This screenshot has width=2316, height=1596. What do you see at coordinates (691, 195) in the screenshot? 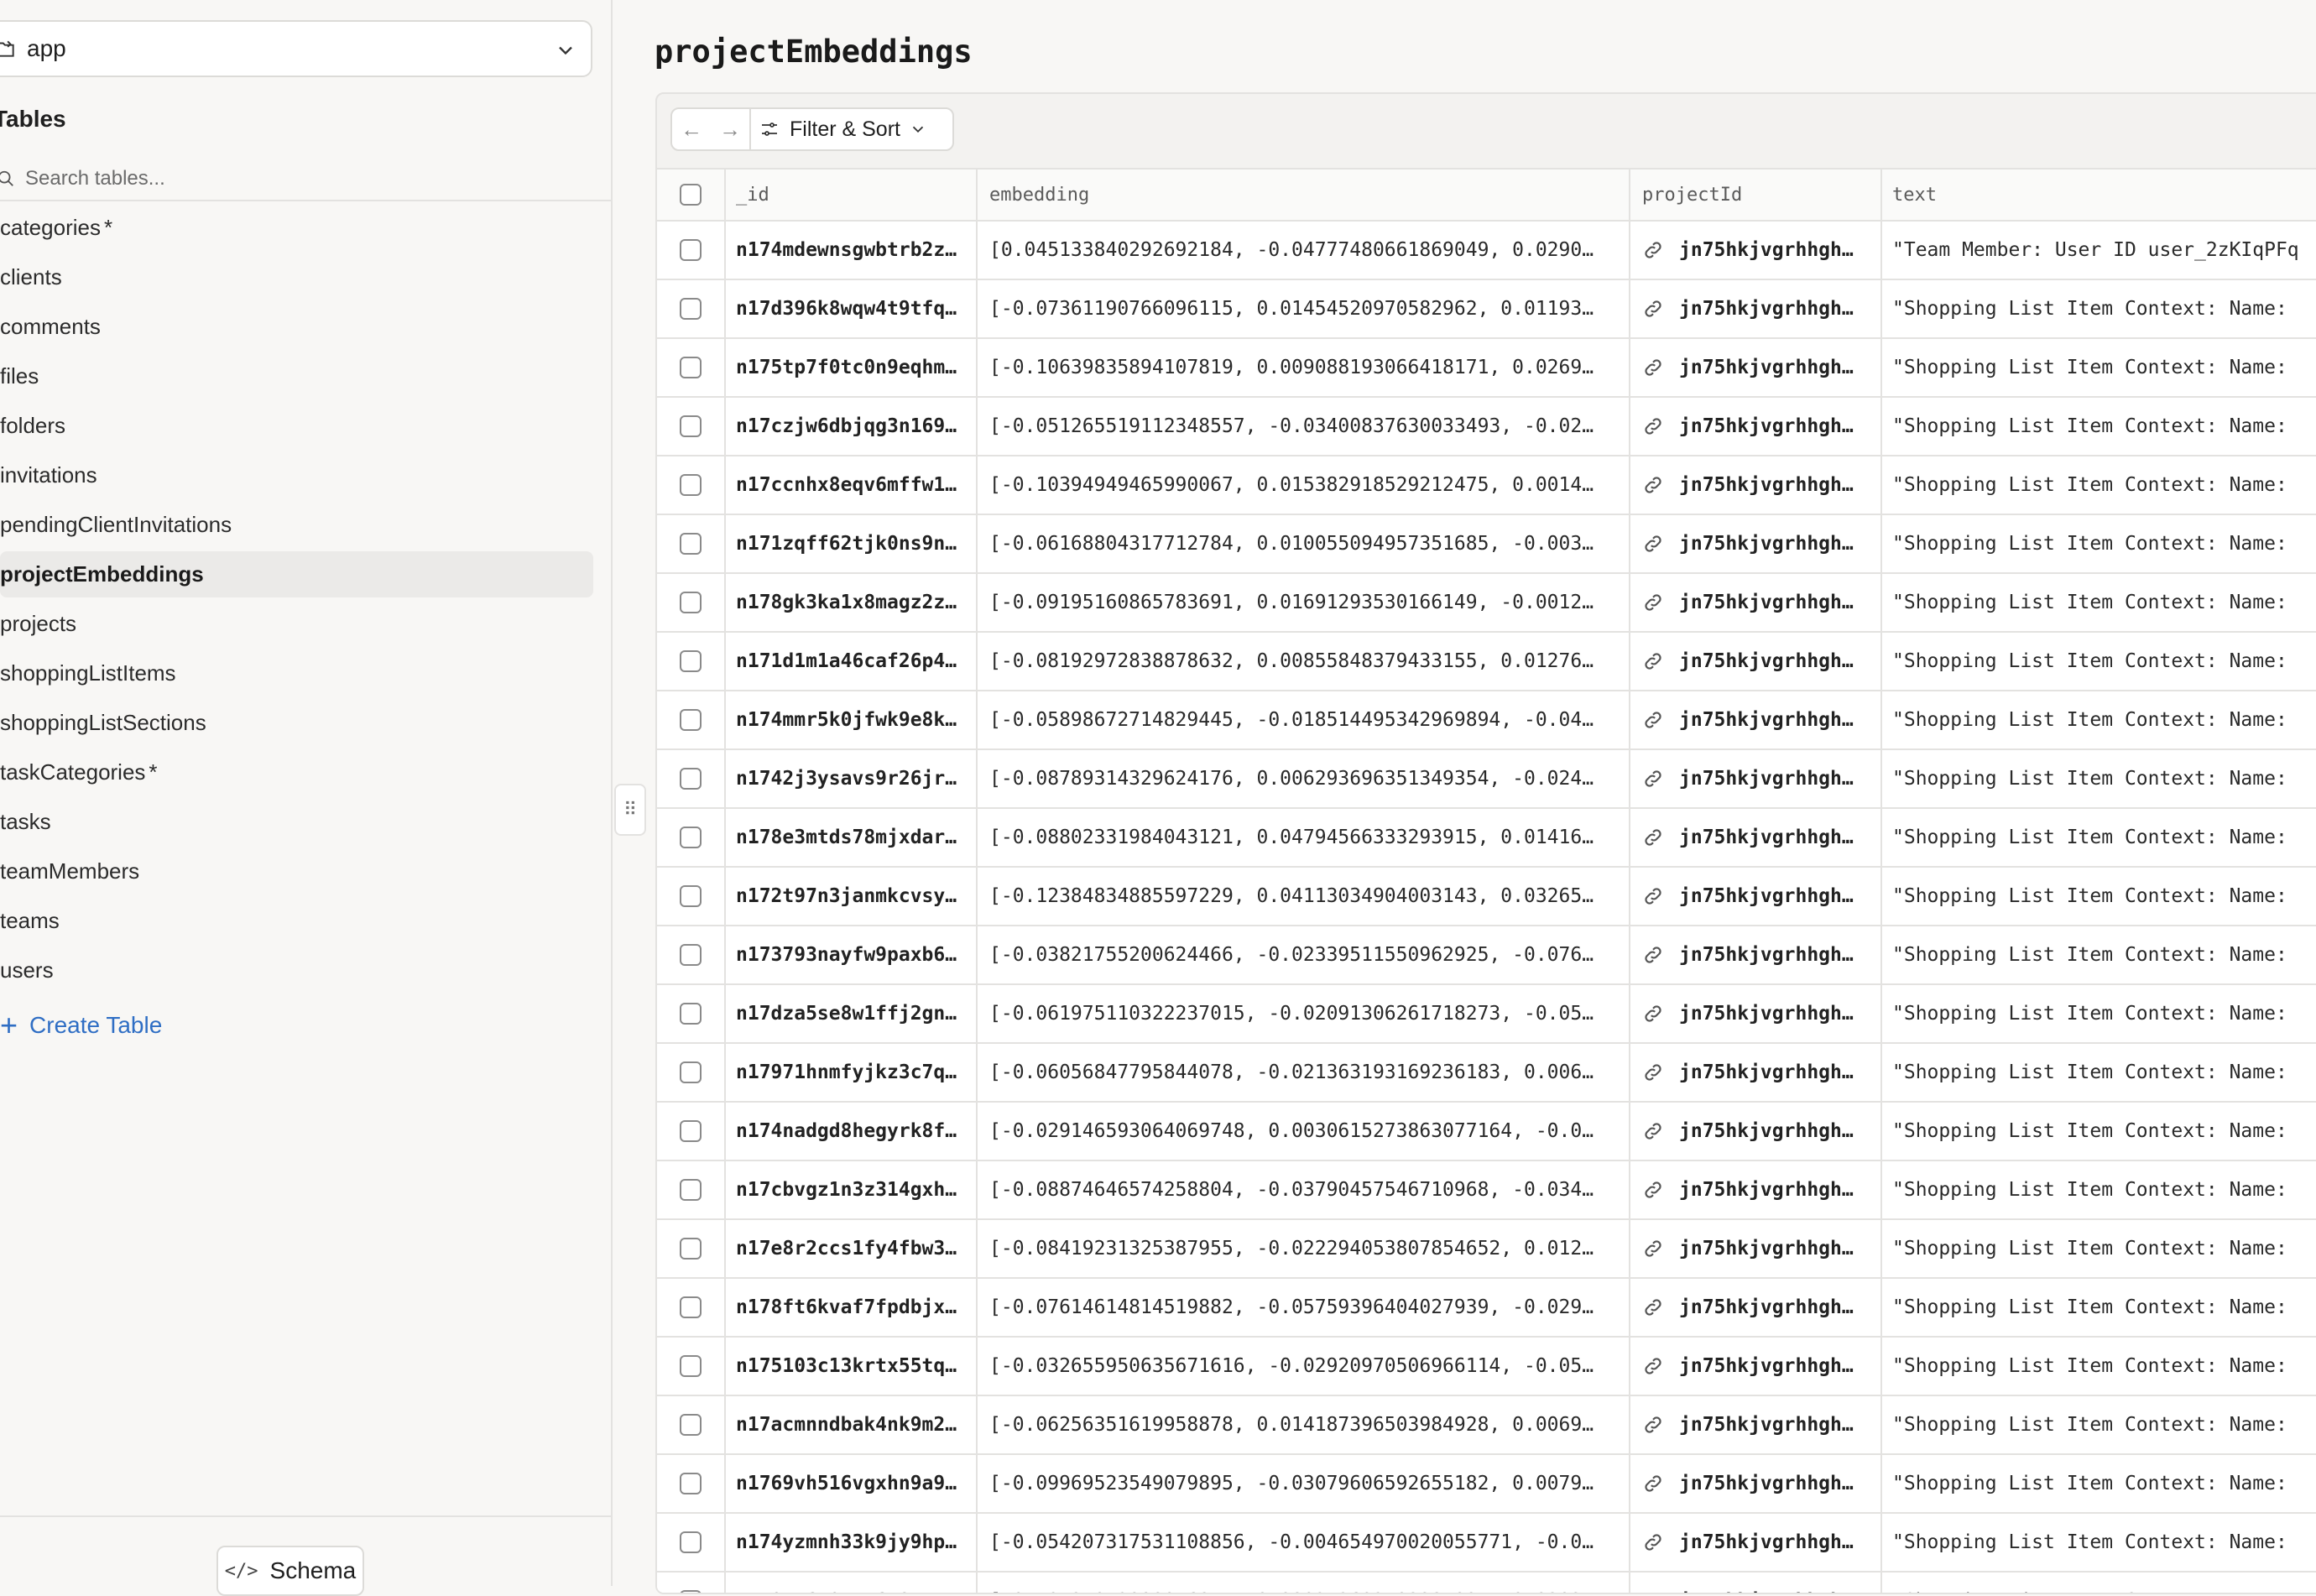
I see `select-all-checkbox` at bounding box center [691, 195].